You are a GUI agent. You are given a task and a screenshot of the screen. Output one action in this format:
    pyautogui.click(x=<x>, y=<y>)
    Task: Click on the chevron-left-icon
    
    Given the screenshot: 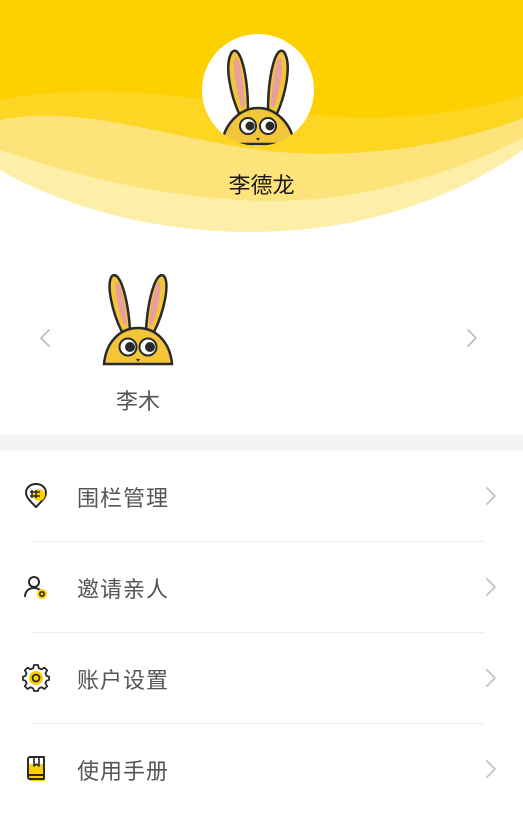 What is the action you would take?
    pyautogui.click(x=45, y=338)
    